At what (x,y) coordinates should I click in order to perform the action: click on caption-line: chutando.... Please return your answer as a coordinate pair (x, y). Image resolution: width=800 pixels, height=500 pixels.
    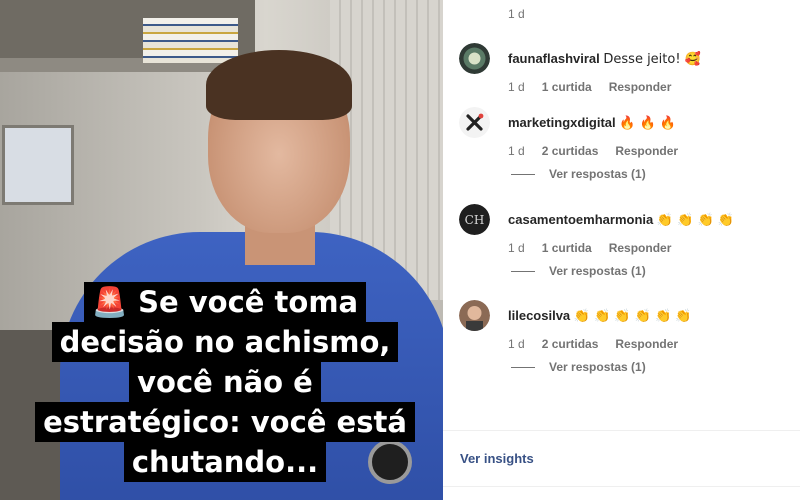
    Looking at the image, I should click on (225, 462).